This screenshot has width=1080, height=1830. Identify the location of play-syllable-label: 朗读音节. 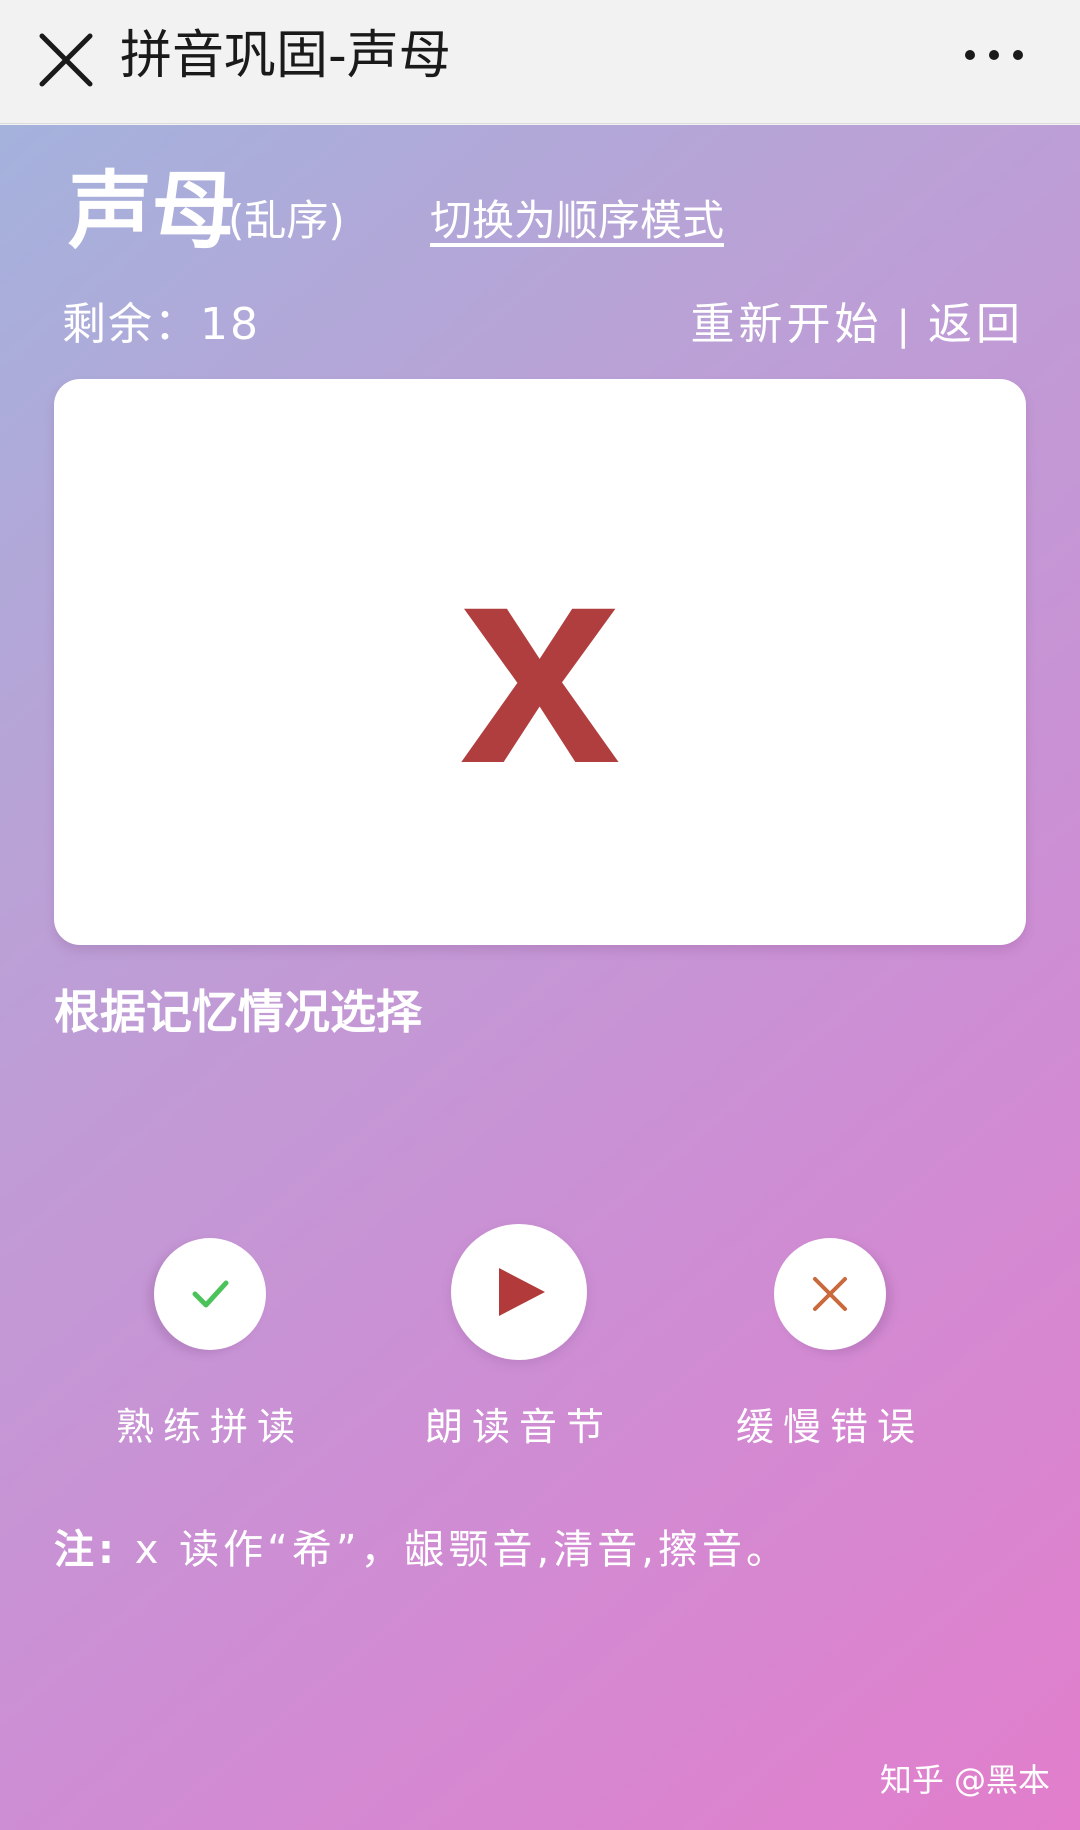
(518, 1427).